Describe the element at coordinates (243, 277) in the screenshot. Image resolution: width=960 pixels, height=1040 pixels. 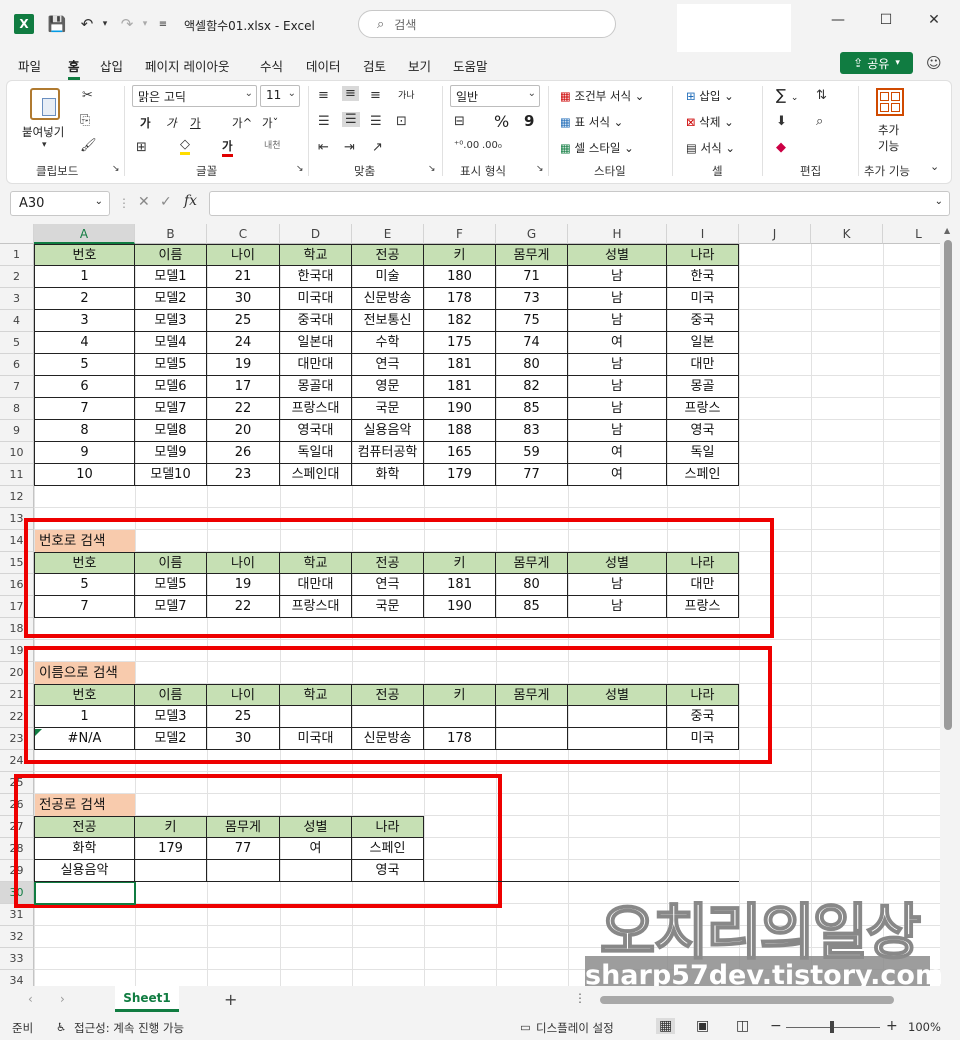
I see `table-cell: 21` at that location.